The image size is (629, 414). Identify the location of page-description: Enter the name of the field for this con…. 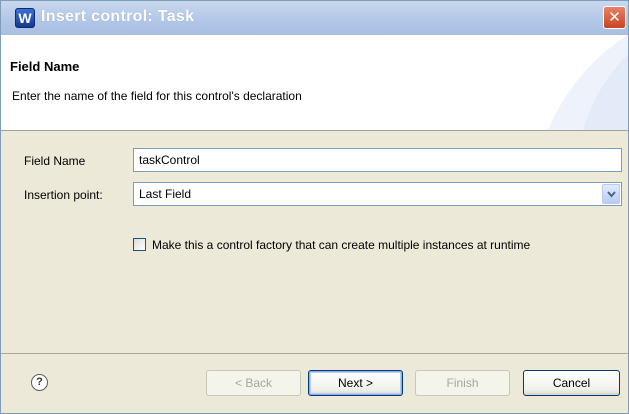
(157, 96).